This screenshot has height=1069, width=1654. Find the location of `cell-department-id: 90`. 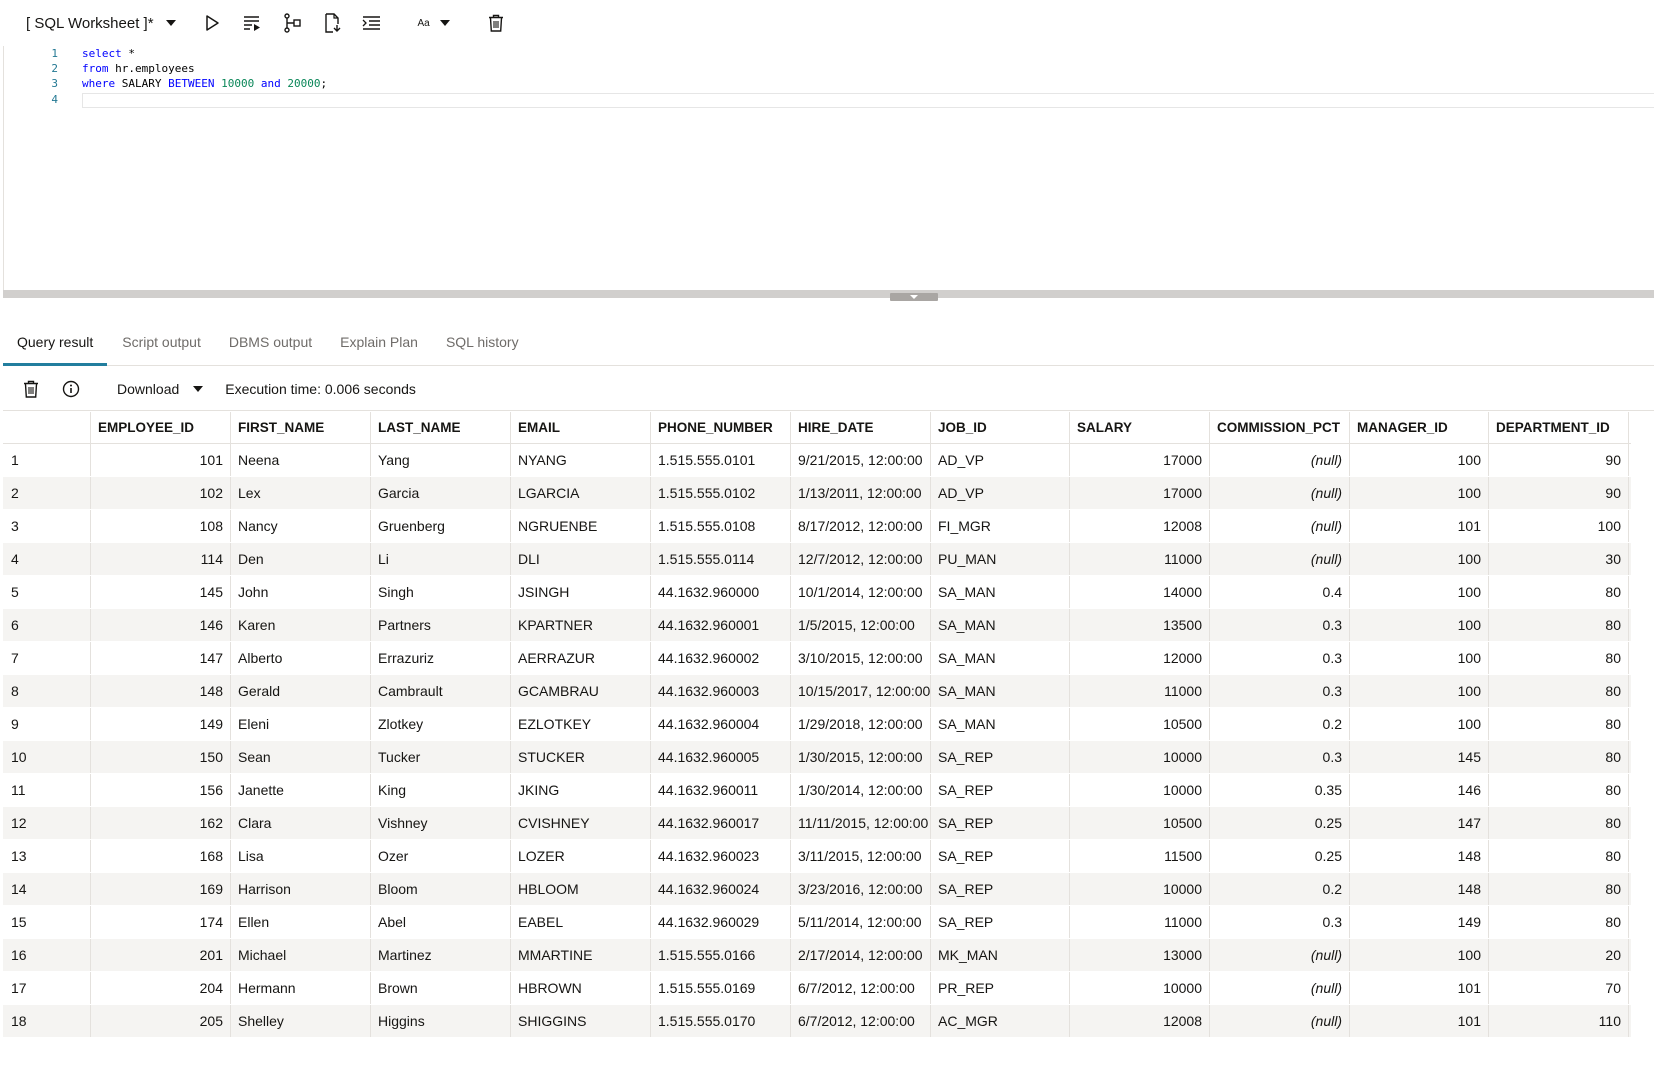

cell-department-id: 90 is located at coordinates (1559, 460).